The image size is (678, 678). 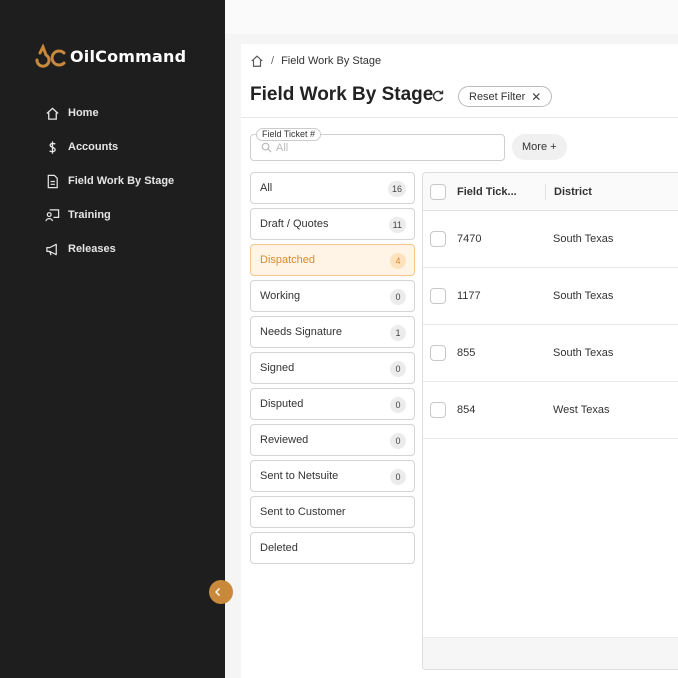 What do you see at coordinates (266, 188) in the screenshot?
I see `stage-label: All` at bounding box center [266, 188].